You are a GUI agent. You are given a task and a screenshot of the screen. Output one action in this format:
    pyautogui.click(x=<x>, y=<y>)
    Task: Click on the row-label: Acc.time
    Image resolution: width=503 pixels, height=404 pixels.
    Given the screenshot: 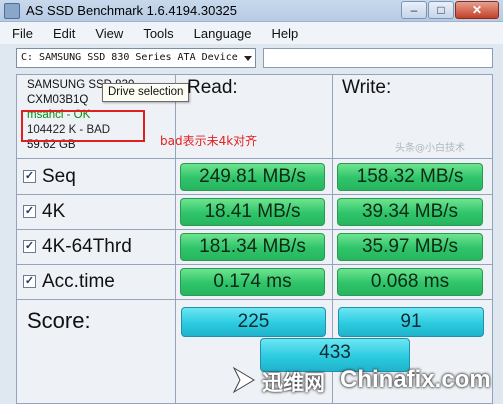 What is the action you would take?
    pyautogui.click(x=78, y=281)
    